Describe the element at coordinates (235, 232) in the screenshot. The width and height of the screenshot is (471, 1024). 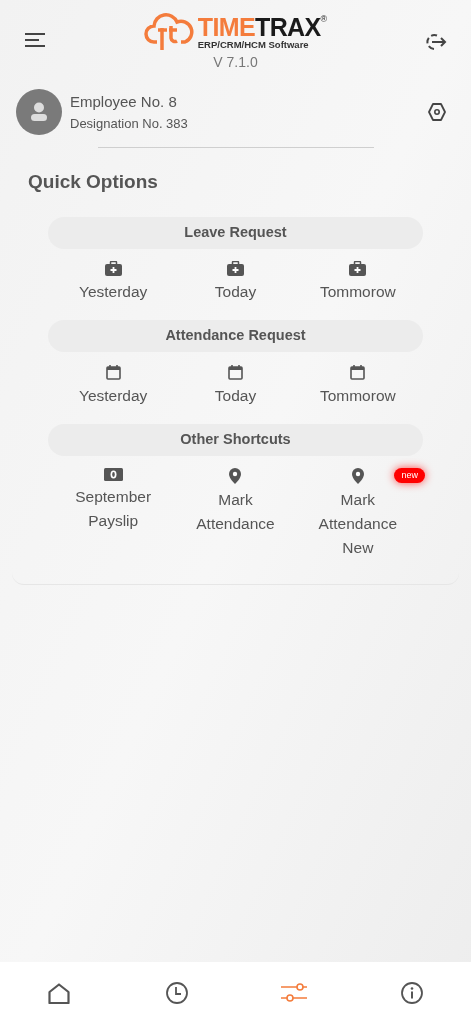
I see `section-header: Leave Request` at that location.